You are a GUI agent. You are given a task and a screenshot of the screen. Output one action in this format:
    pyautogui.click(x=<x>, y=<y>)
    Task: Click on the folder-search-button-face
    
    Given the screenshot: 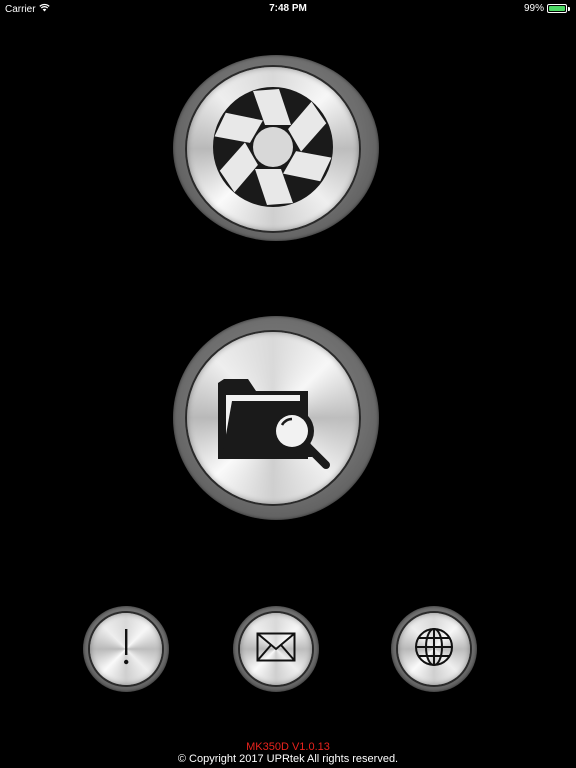 What is the action you would take?
    pyautogui.click(x=273, y=418)
    